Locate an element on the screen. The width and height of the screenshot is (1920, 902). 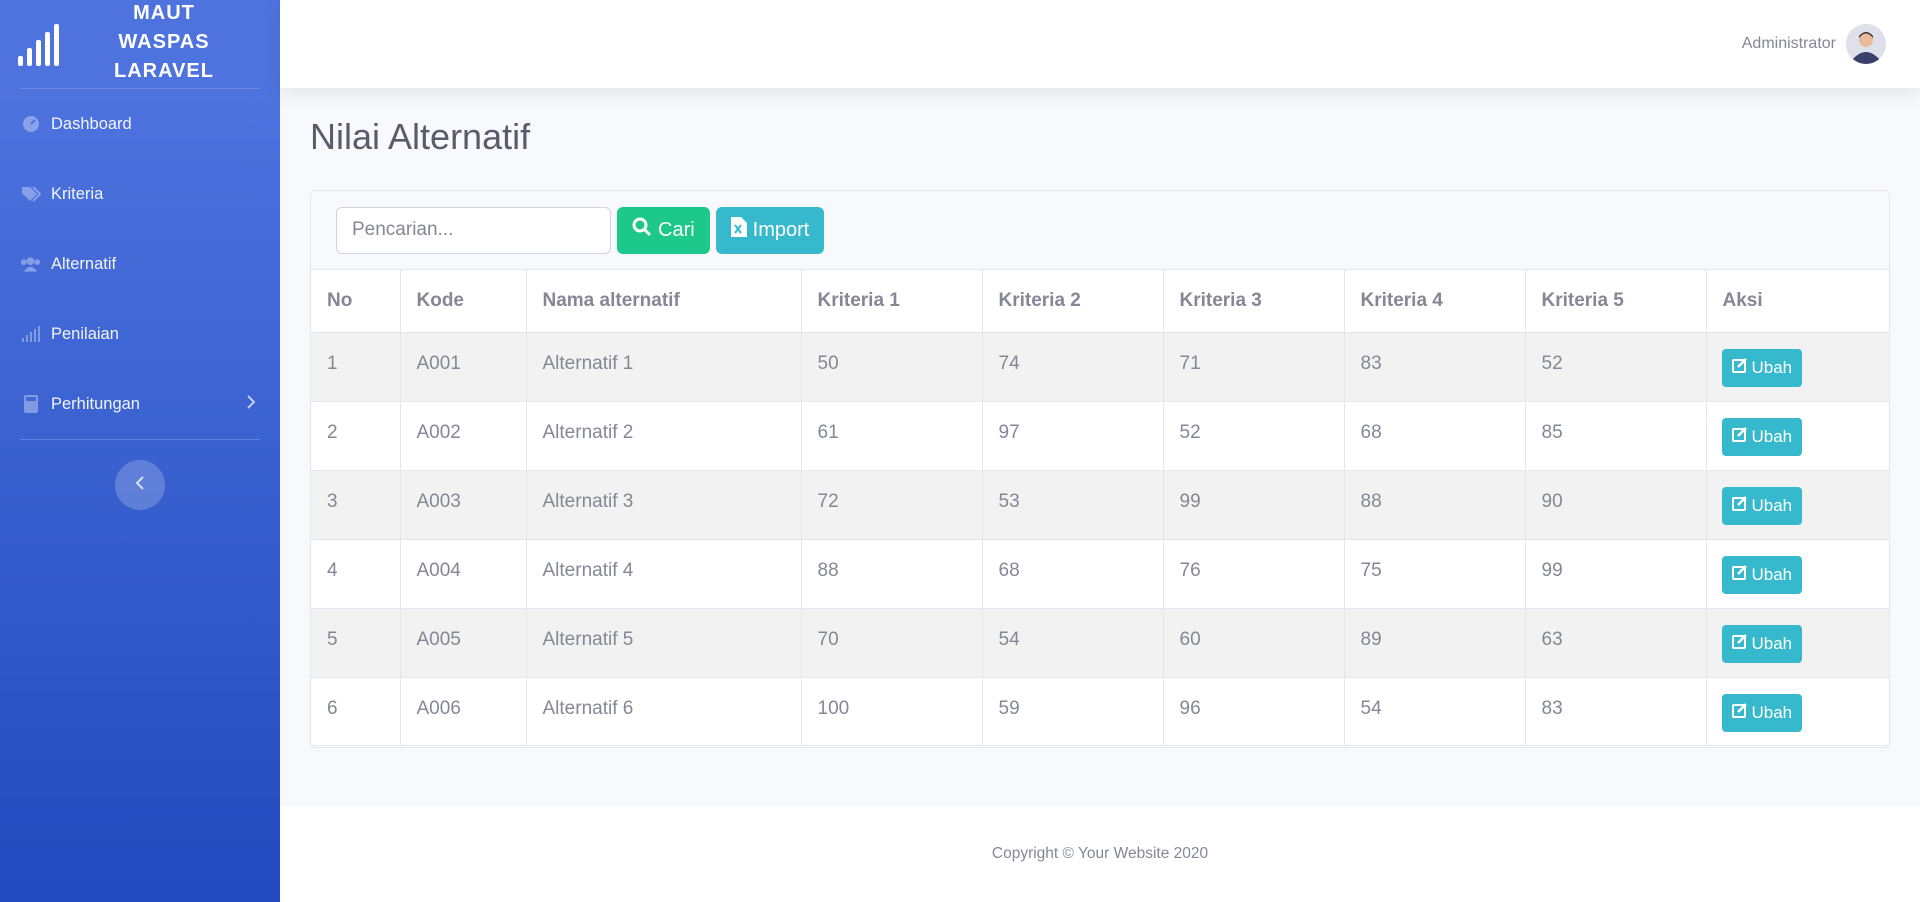
table-cell: 85 is located at coordinates (1616, 436).